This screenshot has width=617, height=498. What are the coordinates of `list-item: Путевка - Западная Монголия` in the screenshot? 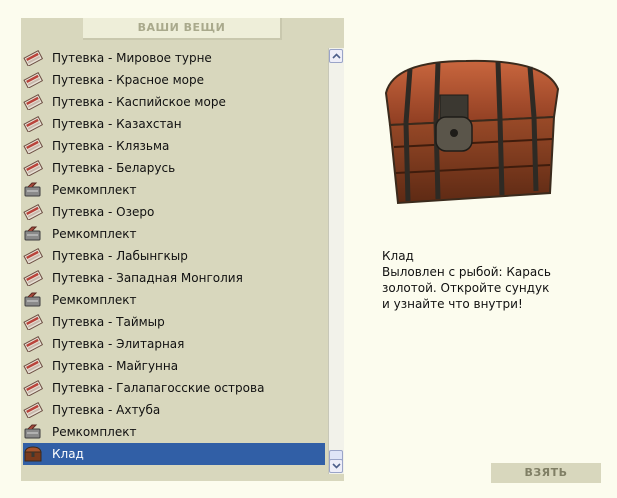 It's located at (174, 278).